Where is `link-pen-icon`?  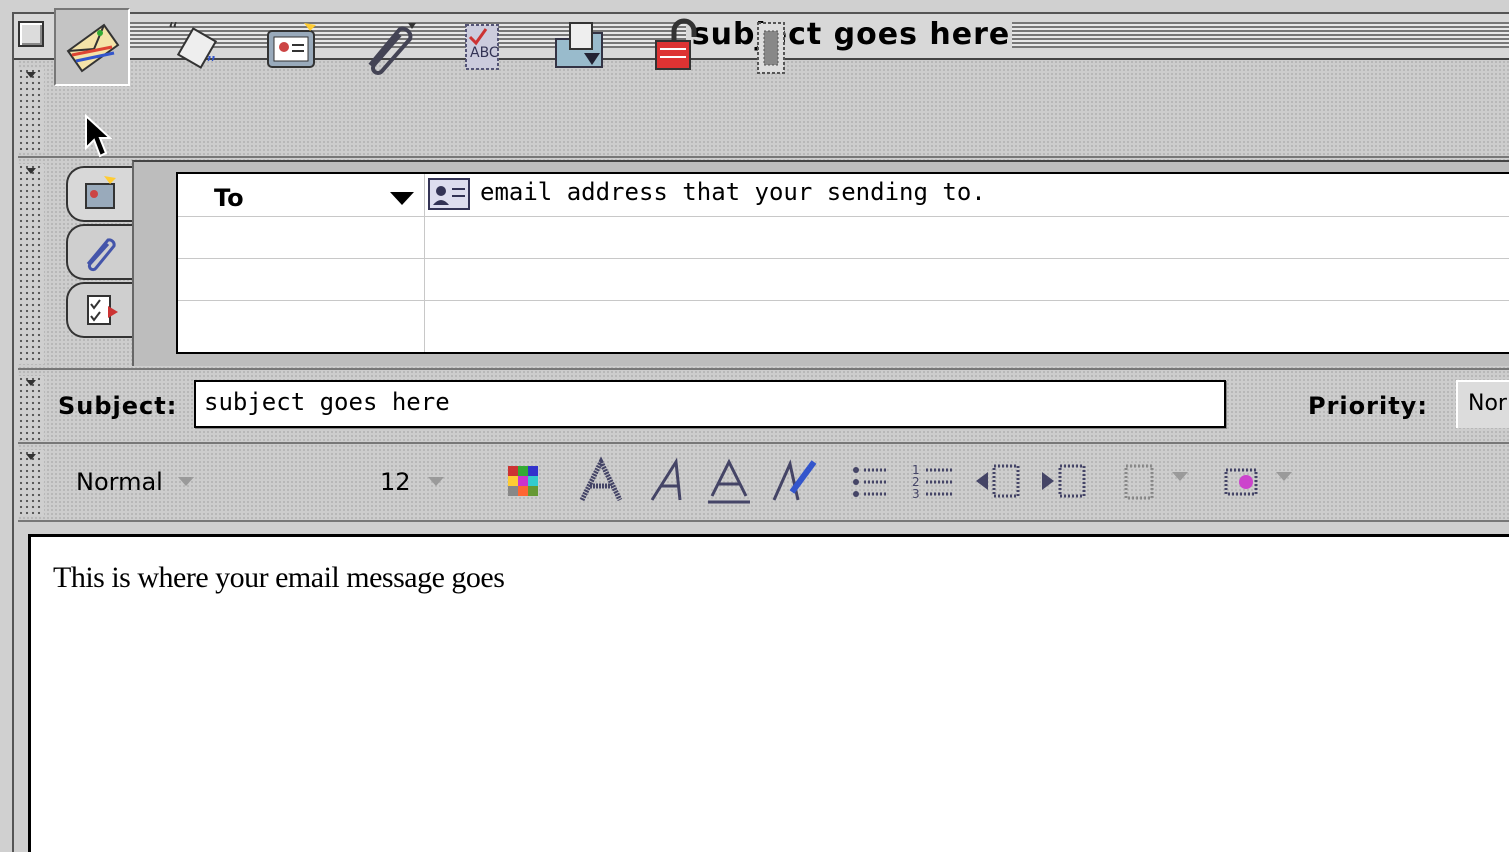 link-pen-icon is located at coordinates (795, 481).